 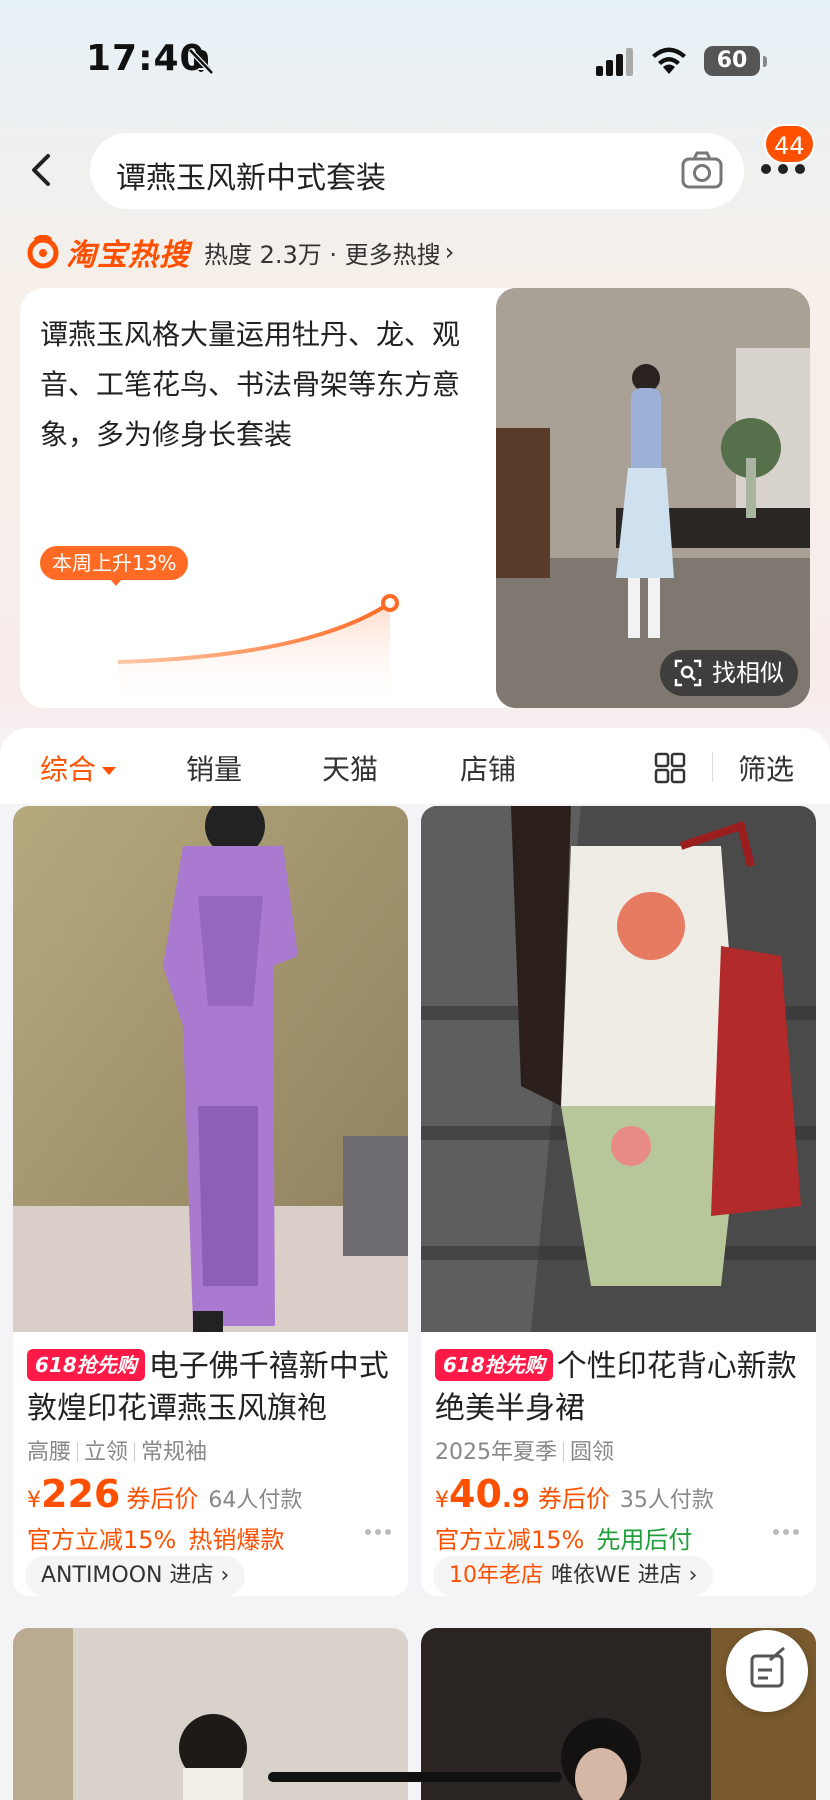 I want to click on product-attributes: 2025年夏季 圆领, so click(x=524, y=1450).